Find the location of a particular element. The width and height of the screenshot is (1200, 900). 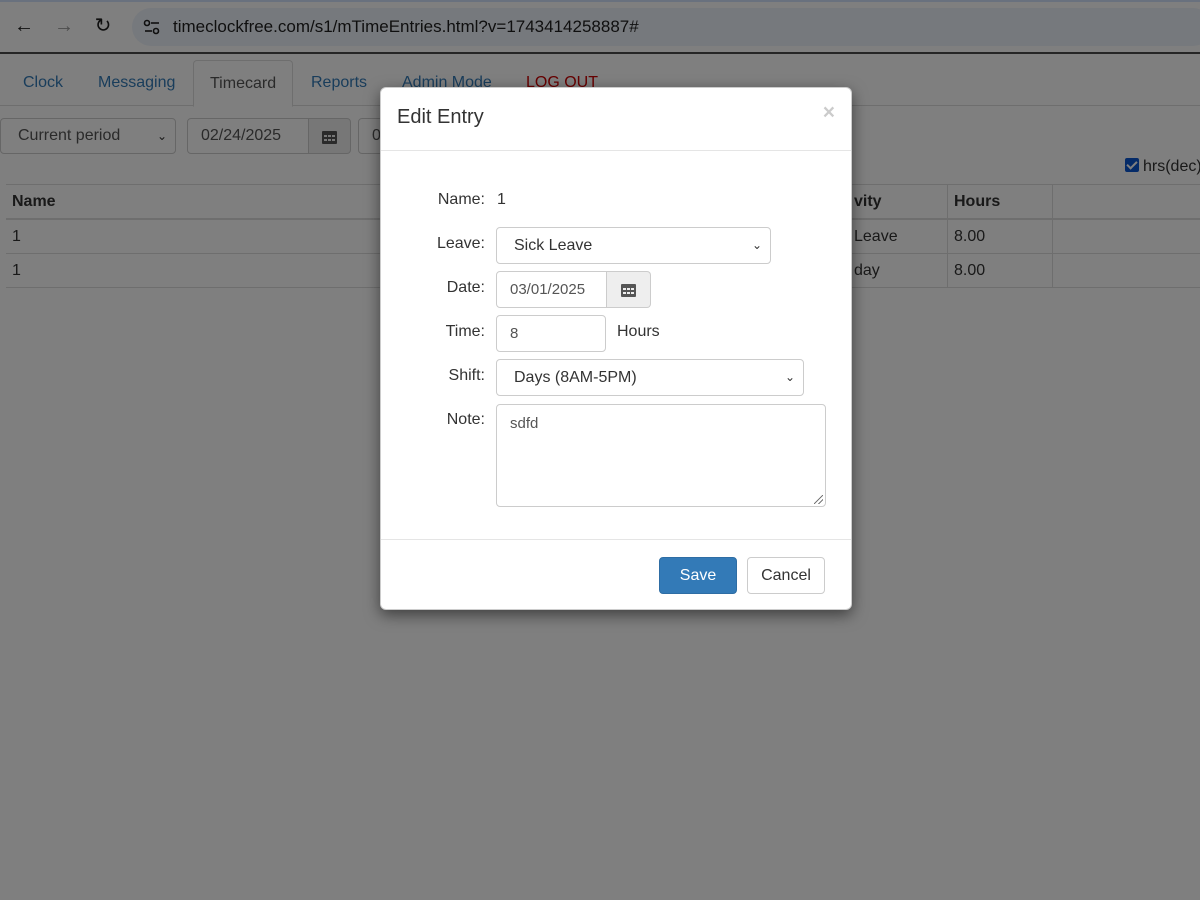

calendar-icon is located at coordinates (628, 289).